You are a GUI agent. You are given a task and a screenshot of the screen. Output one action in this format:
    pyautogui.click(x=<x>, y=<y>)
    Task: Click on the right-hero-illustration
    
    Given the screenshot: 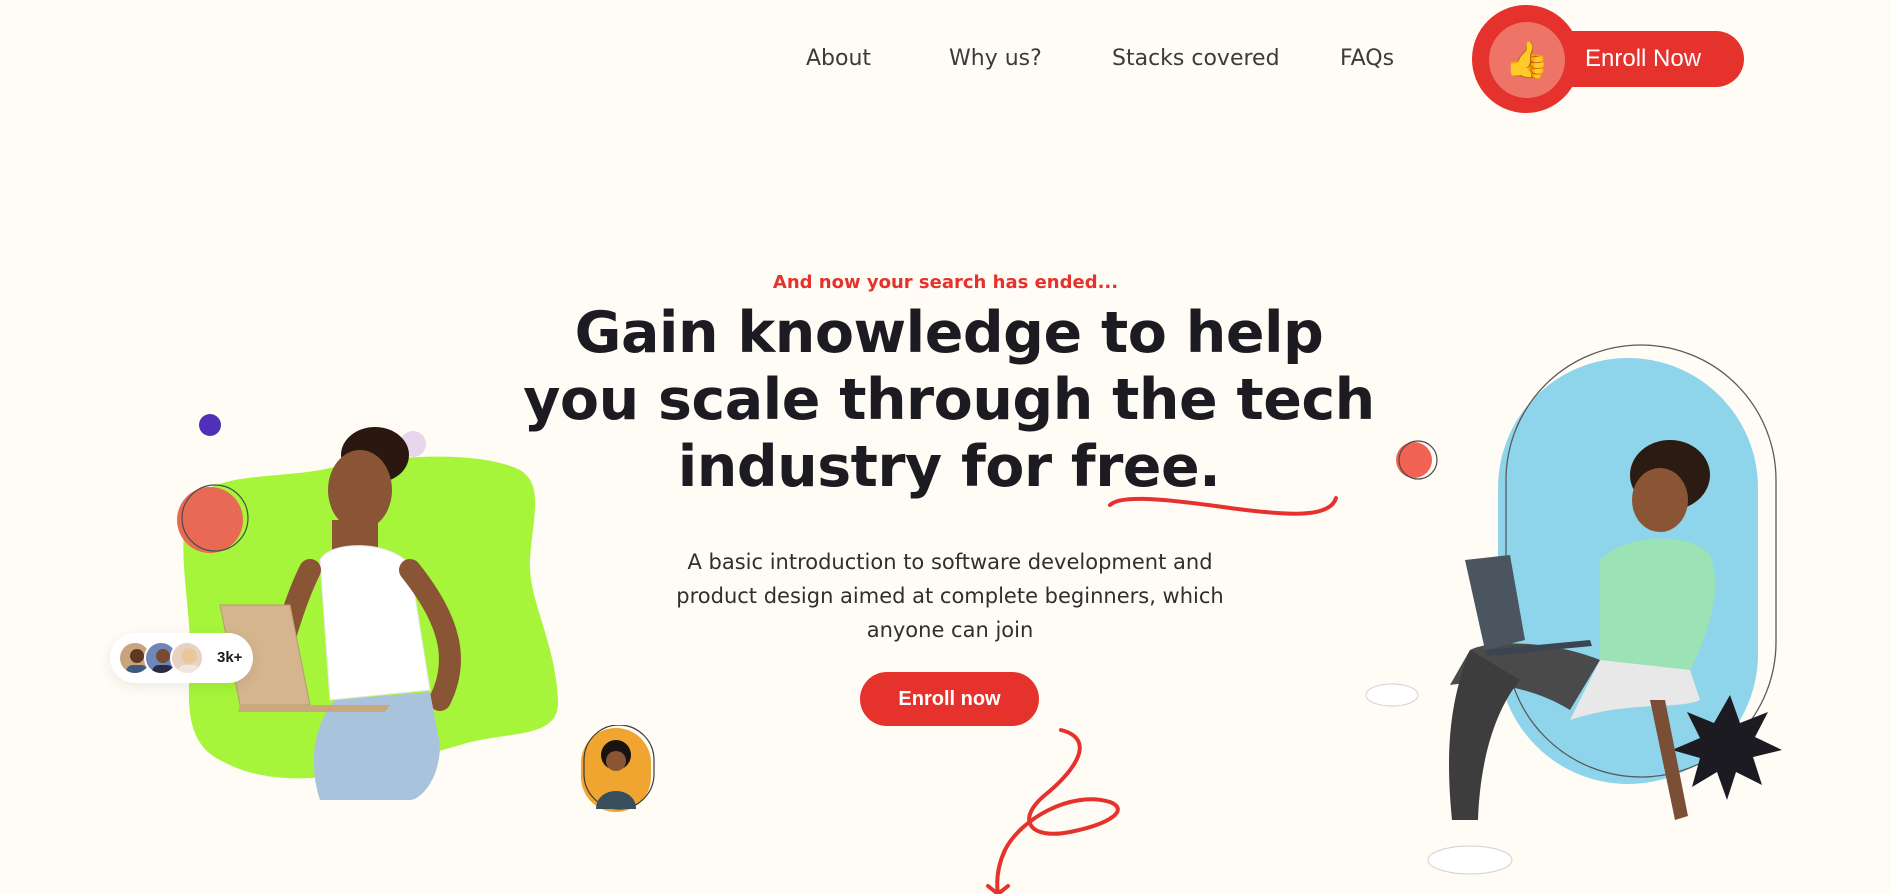 What is the action you would take?
    pyautogui.click(x=1573, y=609)
    